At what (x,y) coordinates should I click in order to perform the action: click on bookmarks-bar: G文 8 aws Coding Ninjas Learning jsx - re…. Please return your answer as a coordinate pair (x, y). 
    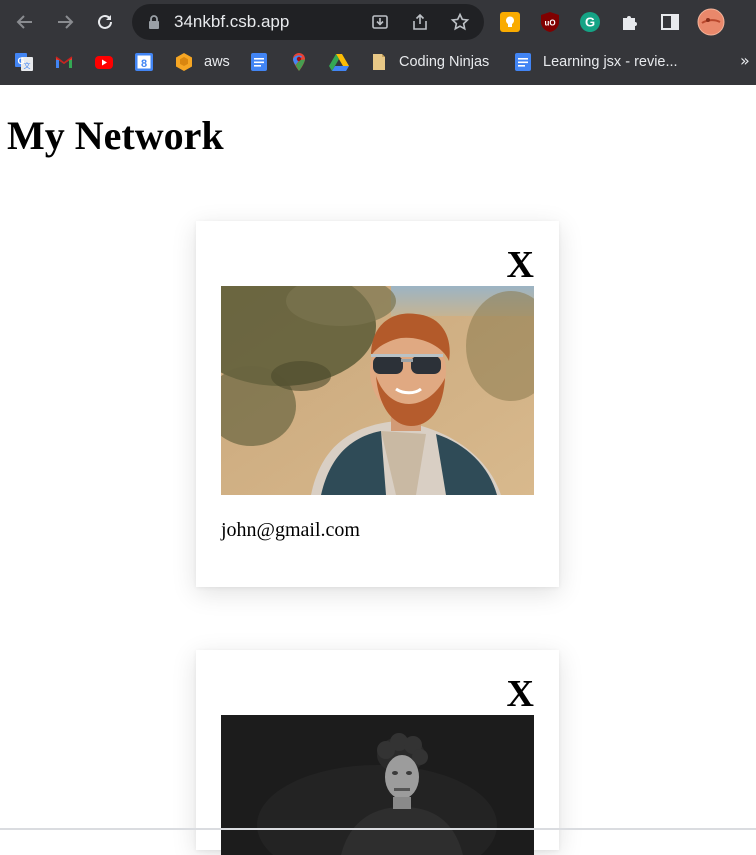
    Looking at the image, I should click on (378, 64).